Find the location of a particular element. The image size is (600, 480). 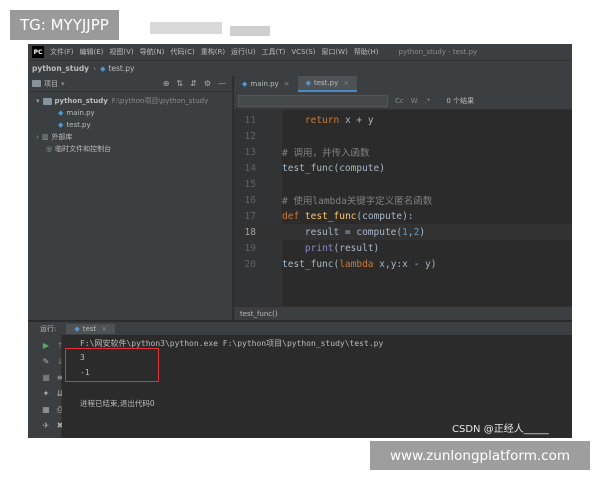

highlight-box is located at coordinates (112, 365).